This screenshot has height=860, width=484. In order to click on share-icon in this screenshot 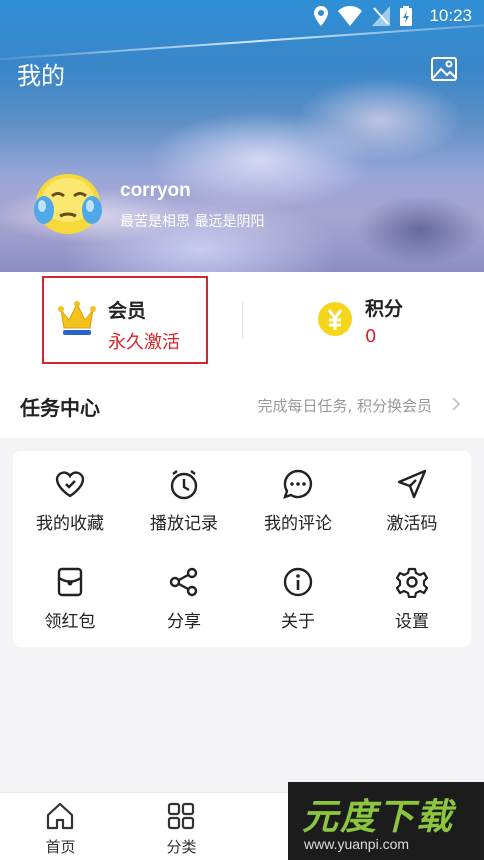, I will do `click(183, 582)`.